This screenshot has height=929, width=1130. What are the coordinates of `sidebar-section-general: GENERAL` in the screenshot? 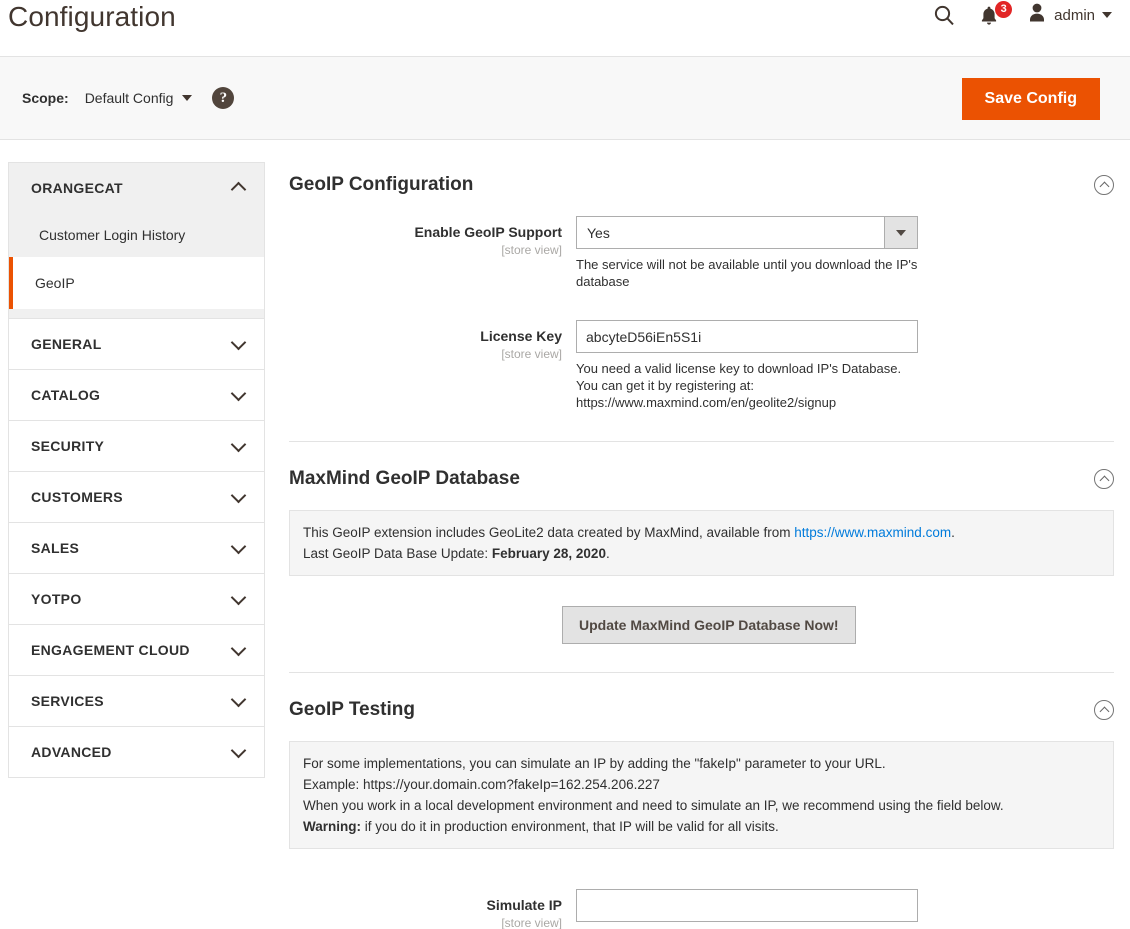 It's located at (136, 344).